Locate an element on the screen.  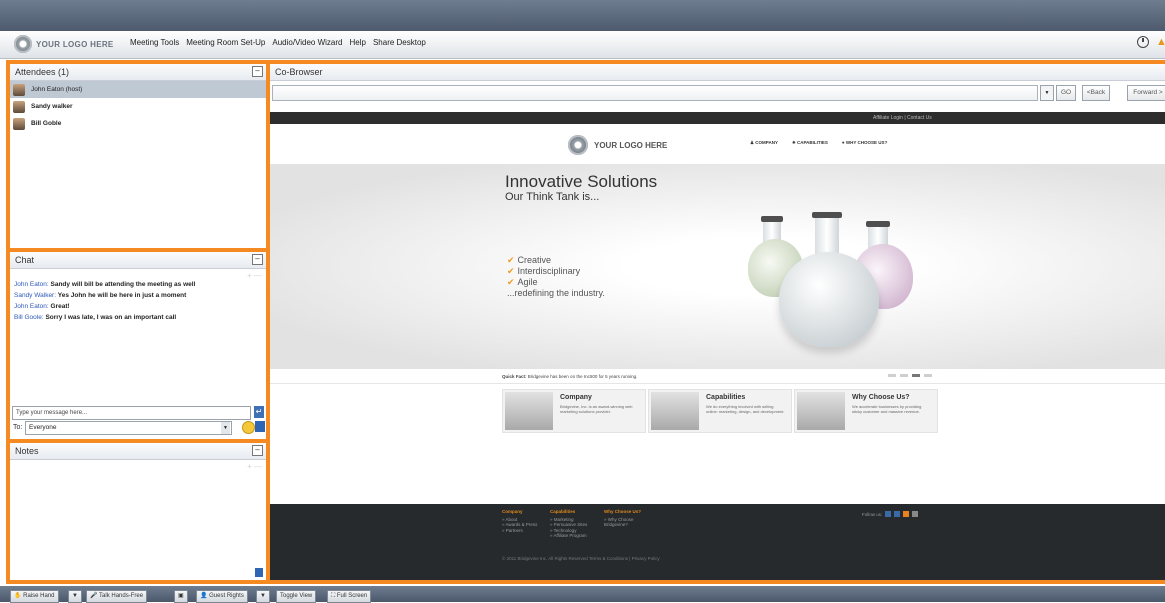
slide-dot-active is located at coordinates (916, 375).